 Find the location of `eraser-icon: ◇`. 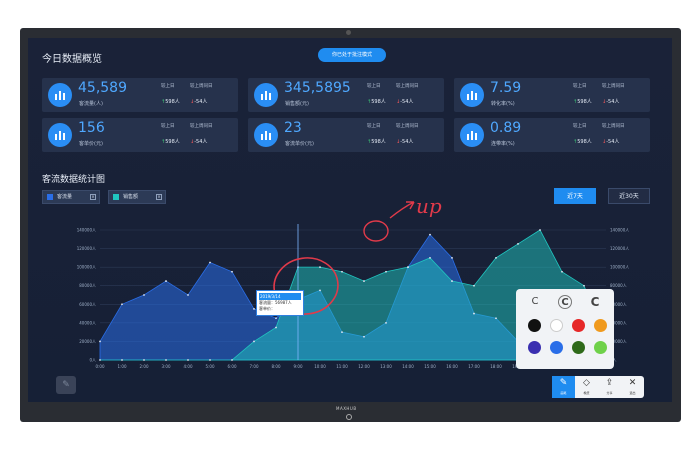

eraser-icon: ◇ is located at coordinates (586, 383).